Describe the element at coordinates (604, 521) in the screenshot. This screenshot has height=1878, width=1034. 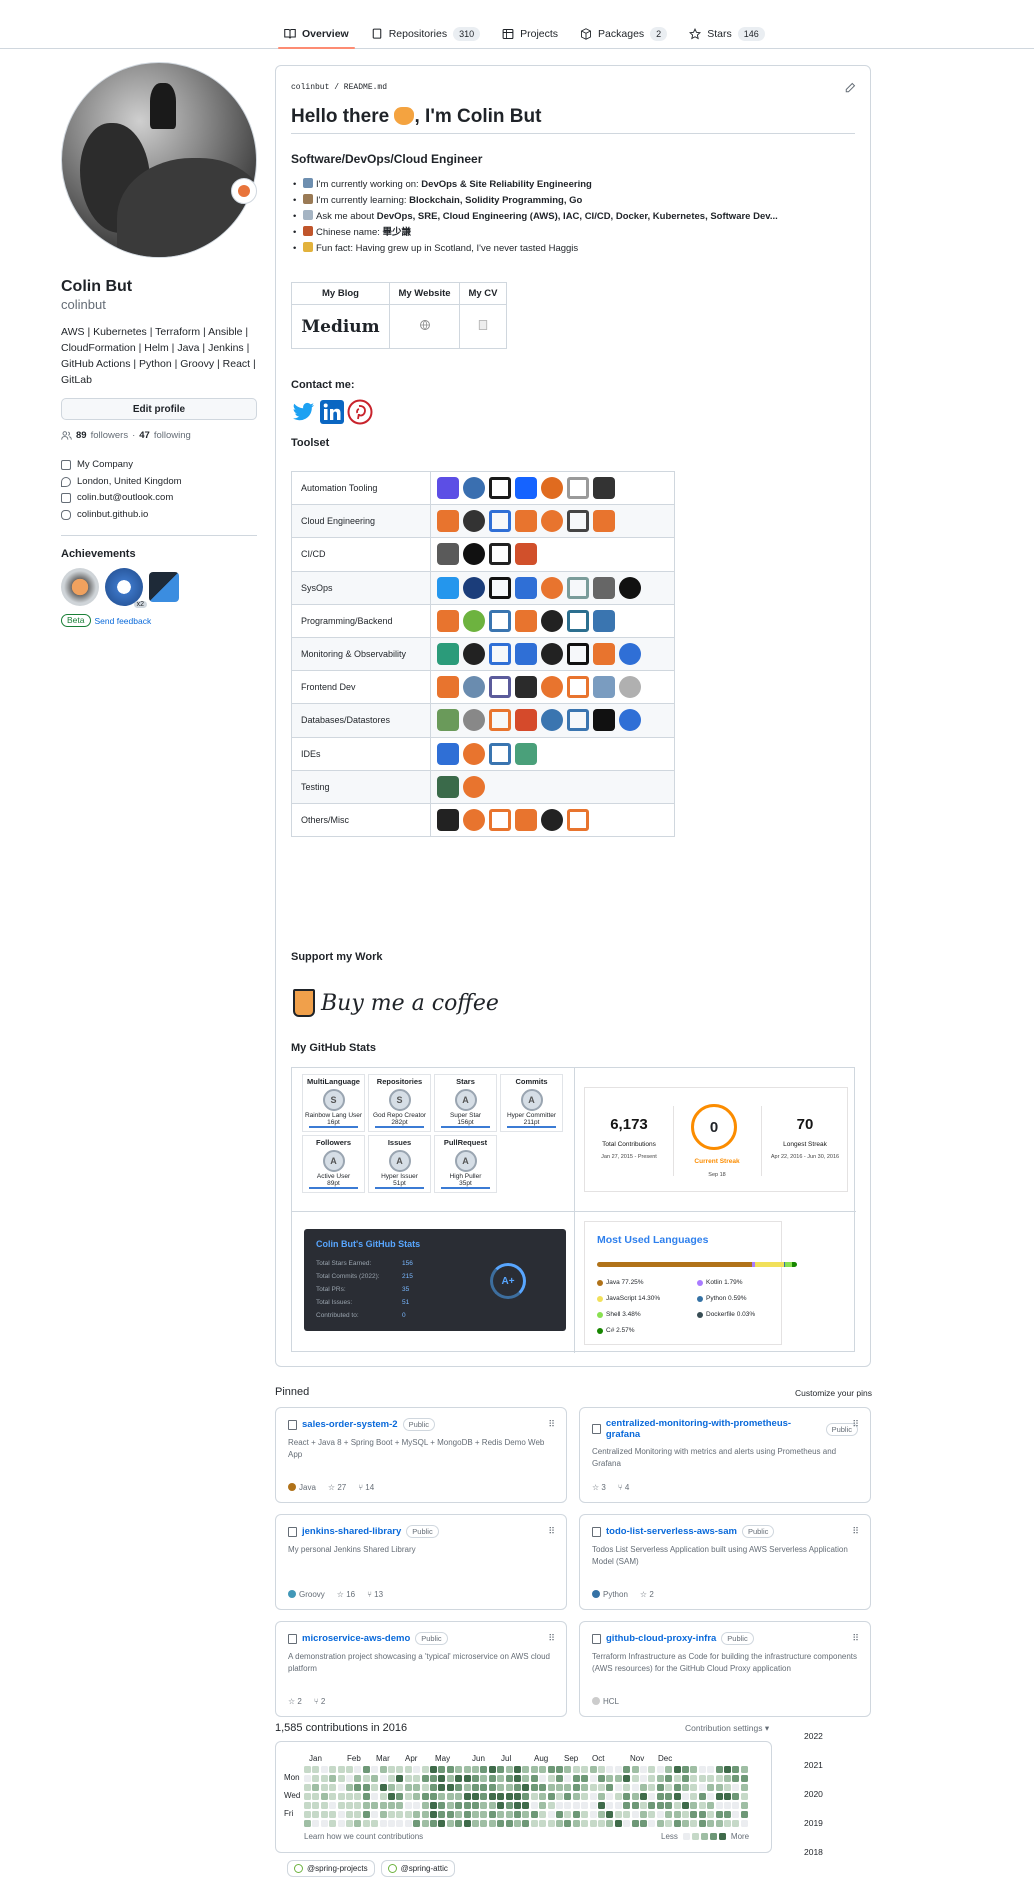
I see `sqs-icon` at that location.